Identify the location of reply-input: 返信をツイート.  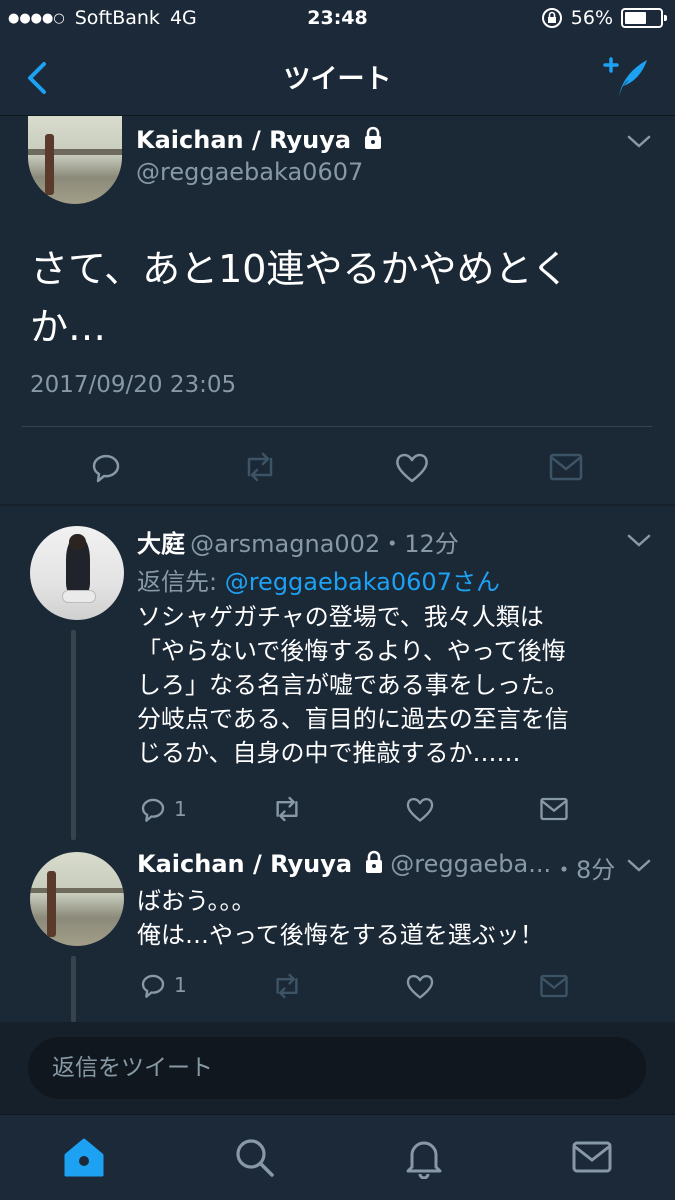
(337, 1068).